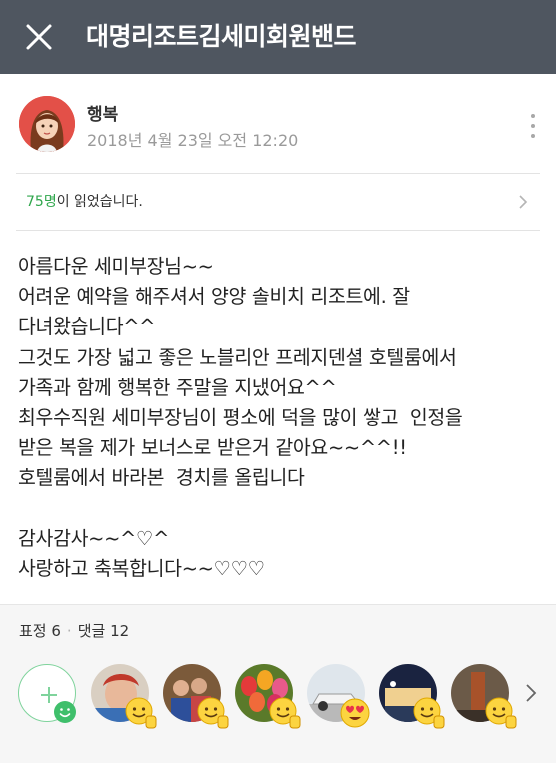 This screenshot has height=763, width=556. Describe the element at coordinates (41, 202) in the screenshot. I see `read-count-number: 75명` at that location.